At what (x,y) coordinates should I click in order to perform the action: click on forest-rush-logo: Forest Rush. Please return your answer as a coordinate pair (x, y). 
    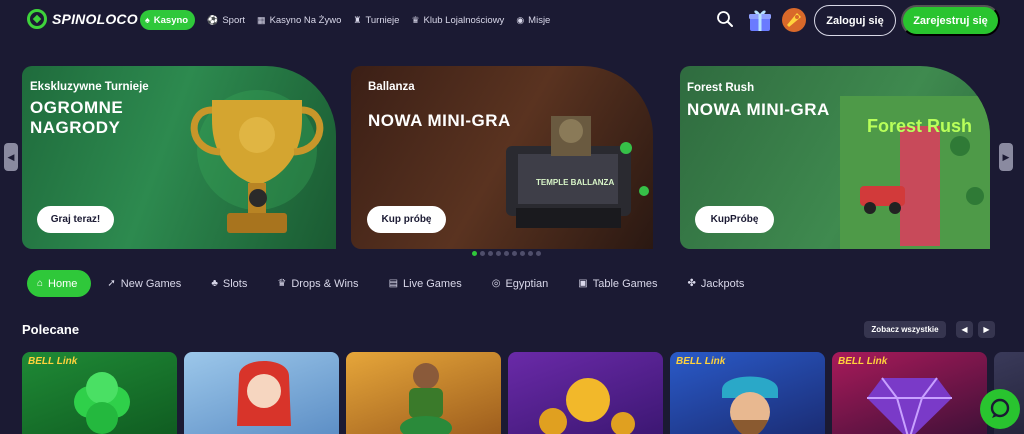
    Looking at the image, I should click on (920, 126).